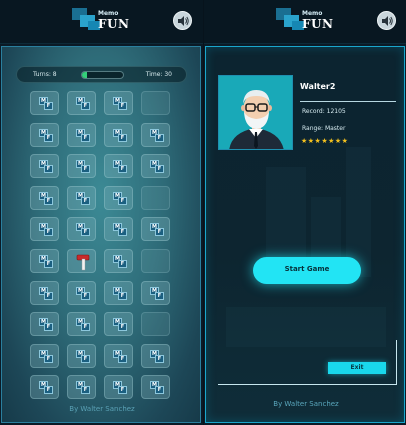  I want to click on exit-label: Exit, so click(357, 367).